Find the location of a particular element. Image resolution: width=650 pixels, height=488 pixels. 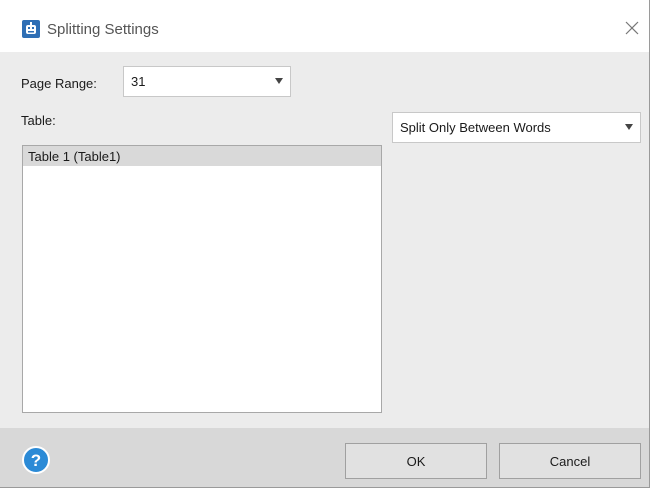

list-item: Table 1 (Table1) is located at coordinates (202, 156).